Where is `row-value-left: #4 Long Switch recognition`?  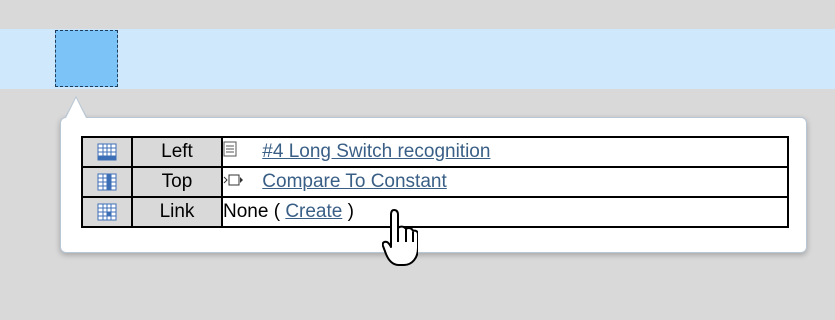 row-value-left: #4 Long Switch recognition is located at coordinates (505, 152).